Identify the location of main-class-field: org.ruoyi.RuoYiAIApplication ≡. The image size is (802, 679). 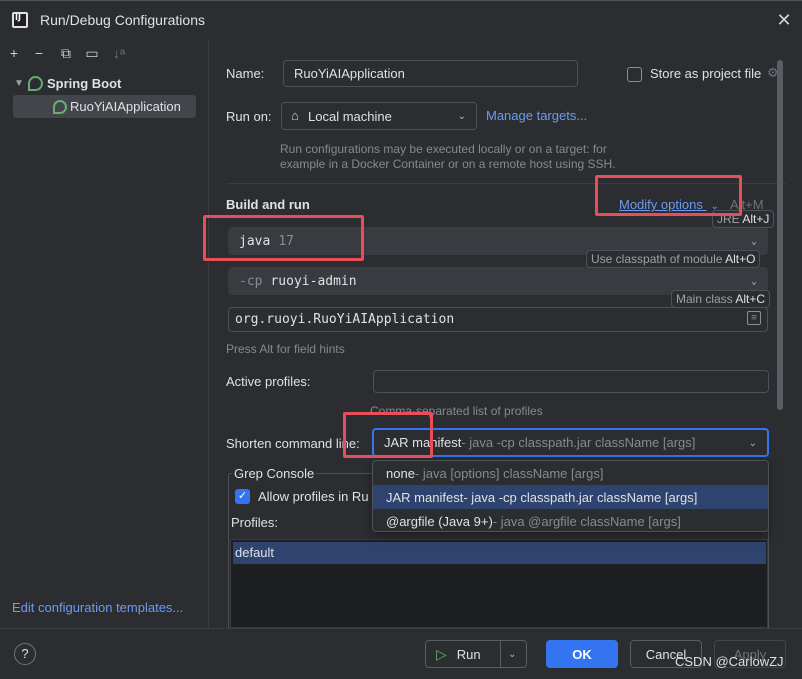
(498, 319).